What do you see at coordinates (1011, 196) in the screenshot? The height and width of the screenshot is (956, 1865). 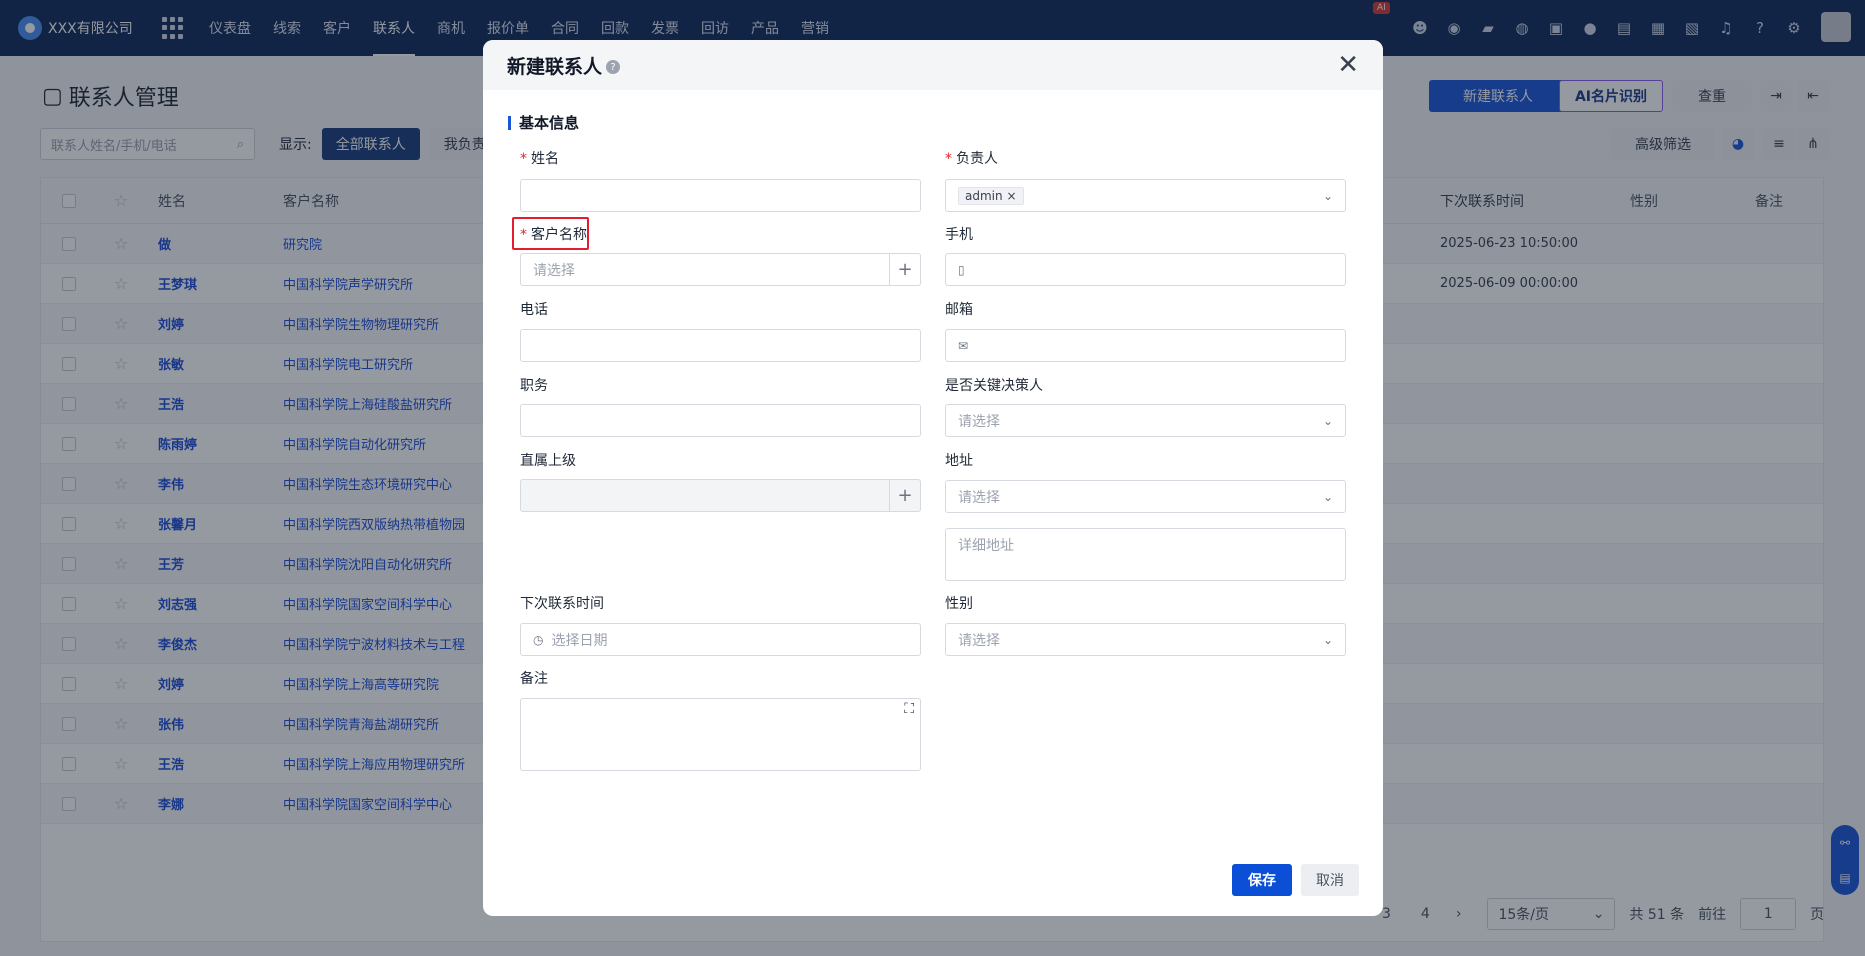 I see `tag-close-icon: ×` at bounding box center [1011, 196].